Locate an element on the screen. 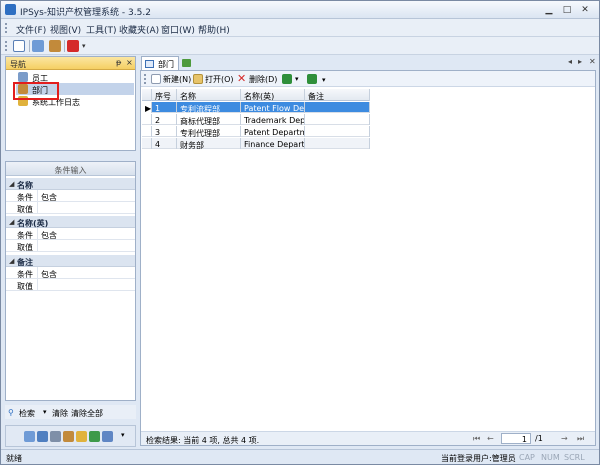 The image size is (600, 465). menu-tools: 工具(T) is located at coordinates (101, 29).